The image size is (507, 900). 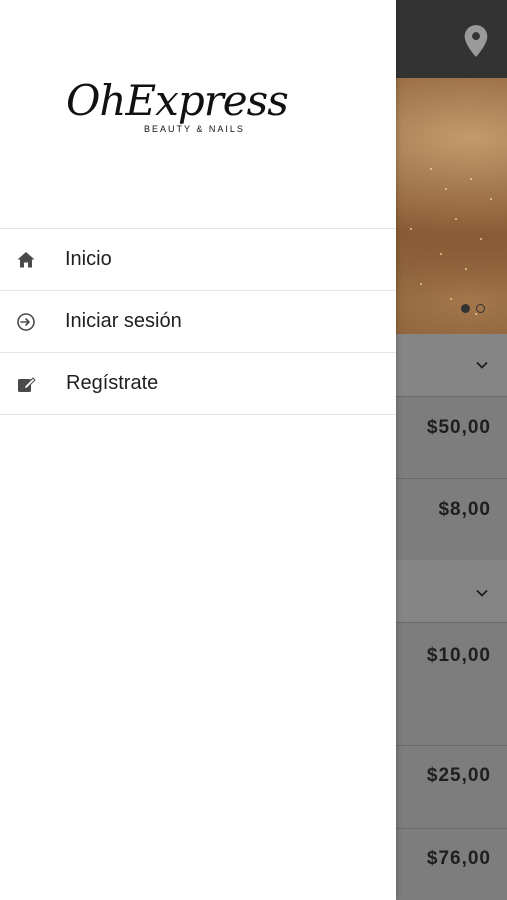 What do you see at coordinates (464, 509) in the screenshot?
I see `price-label: $8,00` at bounding box center [464, 509].